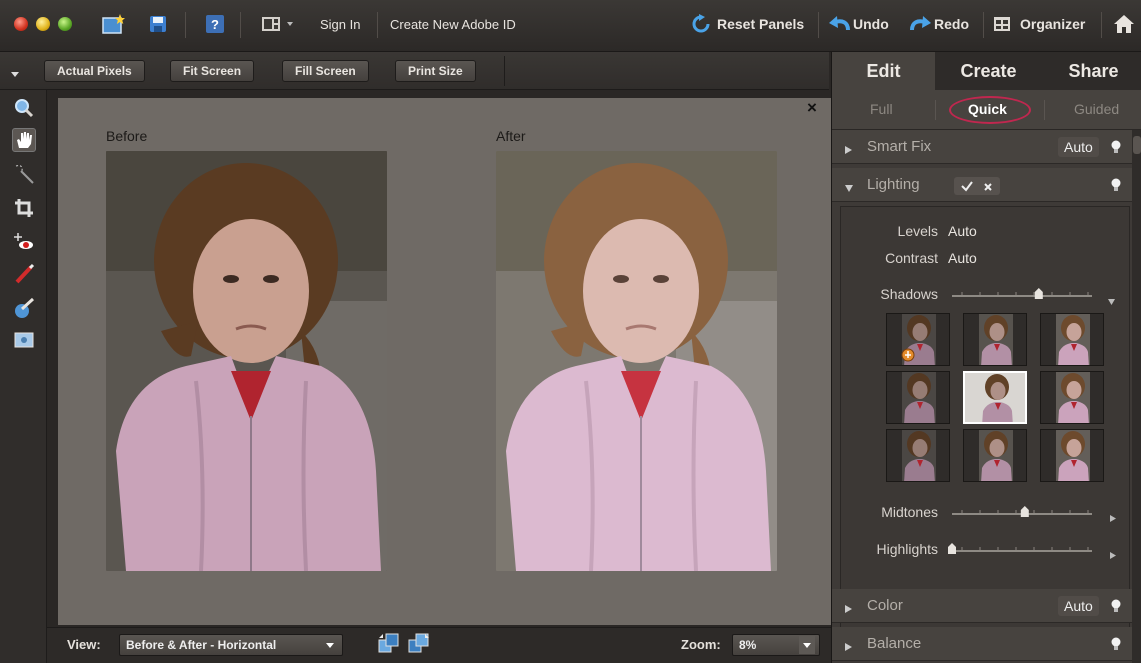  Describe the element at coordinates (962, 258) in the screenshot. I see `contrast-auto-button: Auto` at that location.